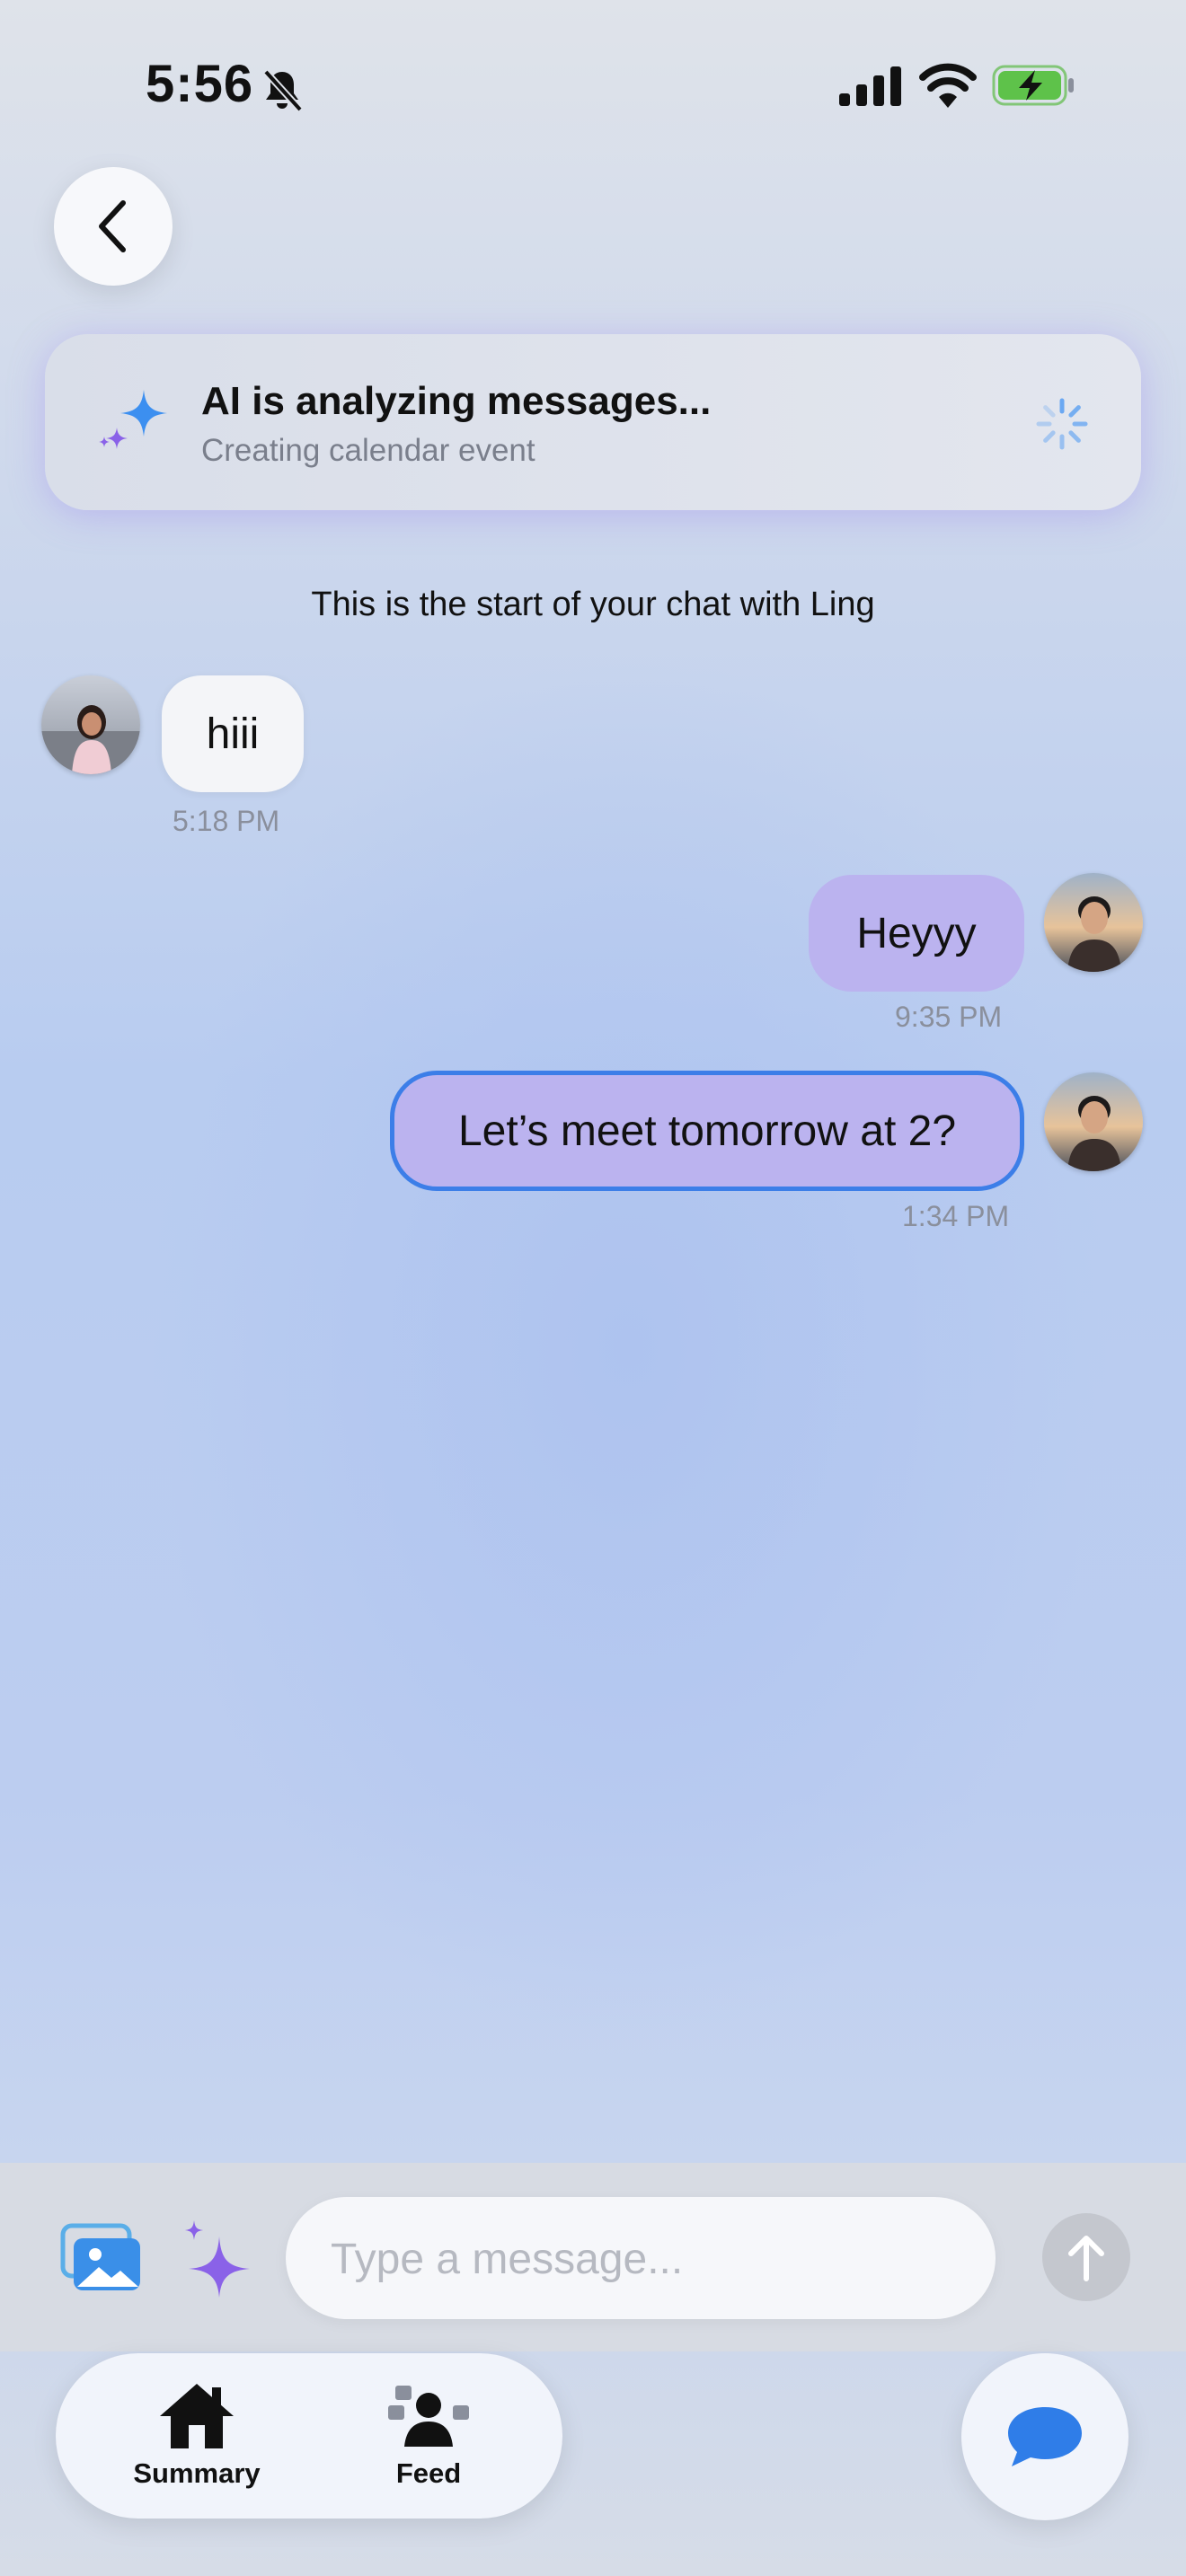 The height and width of the screenshot is (2576, 1186). I want to click on chat-button, so click(1044, 2436).